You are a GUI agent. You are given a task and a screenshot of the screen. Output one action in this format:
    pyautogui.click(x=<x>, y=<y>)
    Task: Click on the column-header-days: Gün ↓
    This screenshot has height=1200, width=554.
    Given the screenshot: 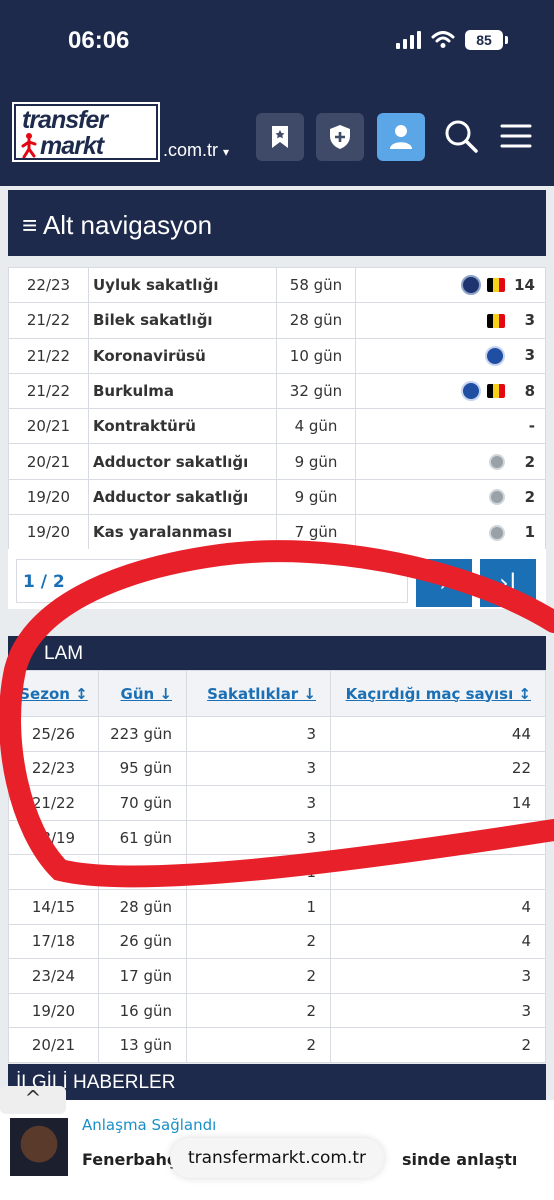 What is the action you would take?
    pyautogui.click(x=142, y=693)
    